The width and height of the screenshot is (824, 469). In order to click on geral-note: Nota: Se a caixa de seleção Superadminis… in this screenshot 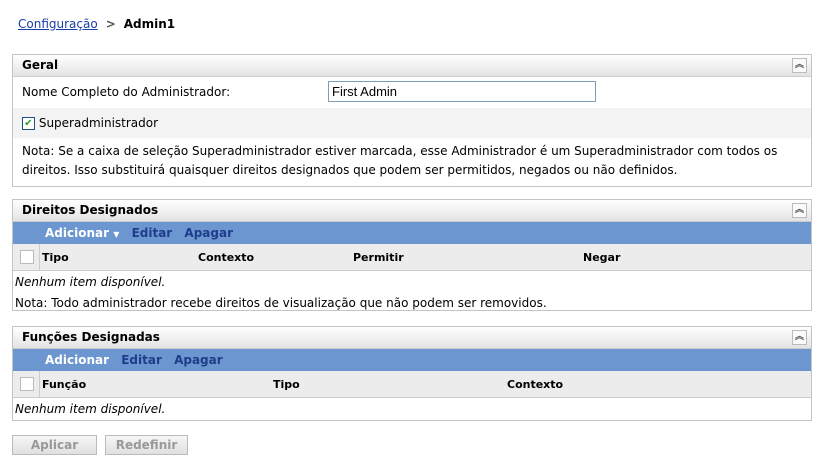, I will do `click(400, 160)`.